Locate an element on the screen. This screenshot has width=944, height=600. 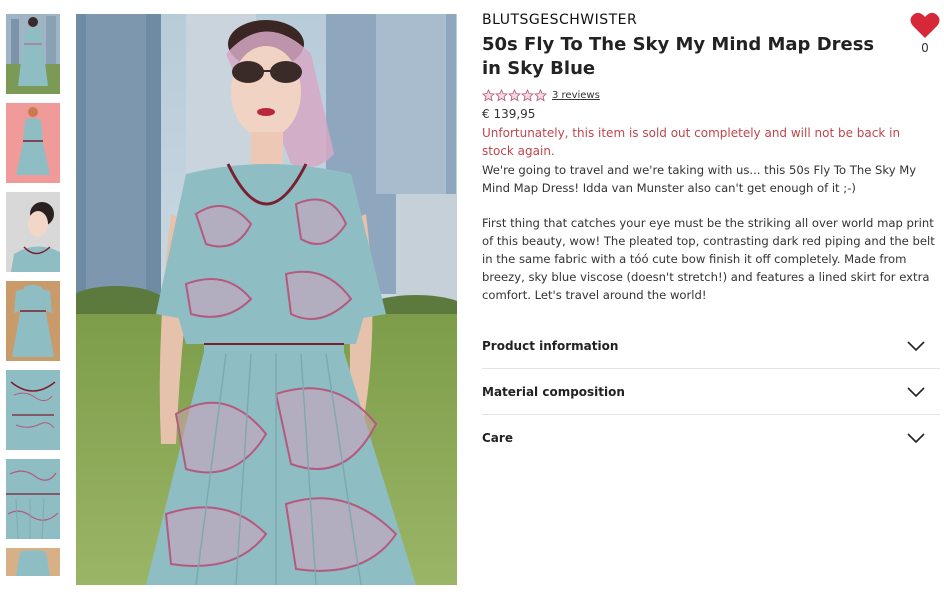
accordion-label: Product information is located at coordinates (550, 345).